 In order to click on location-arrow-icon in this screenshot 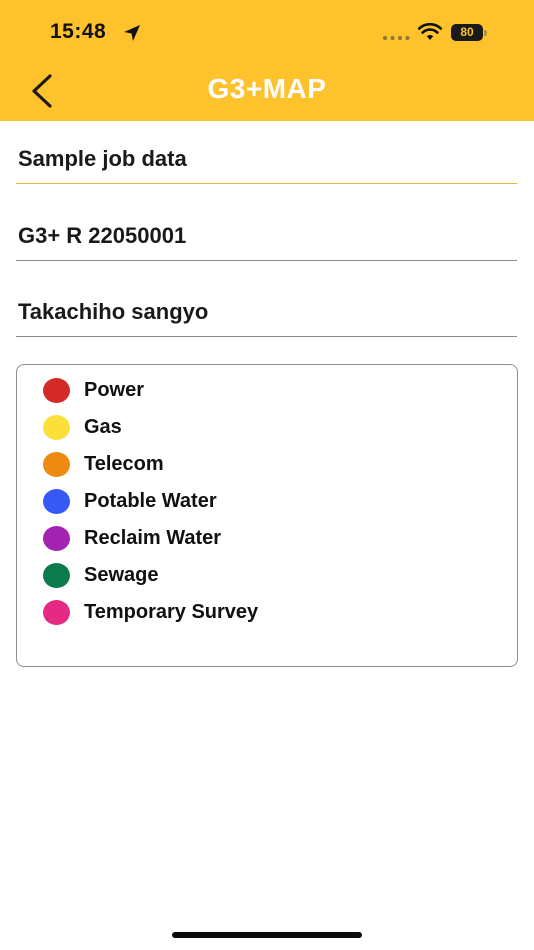, I will do `click(132, 33)`.